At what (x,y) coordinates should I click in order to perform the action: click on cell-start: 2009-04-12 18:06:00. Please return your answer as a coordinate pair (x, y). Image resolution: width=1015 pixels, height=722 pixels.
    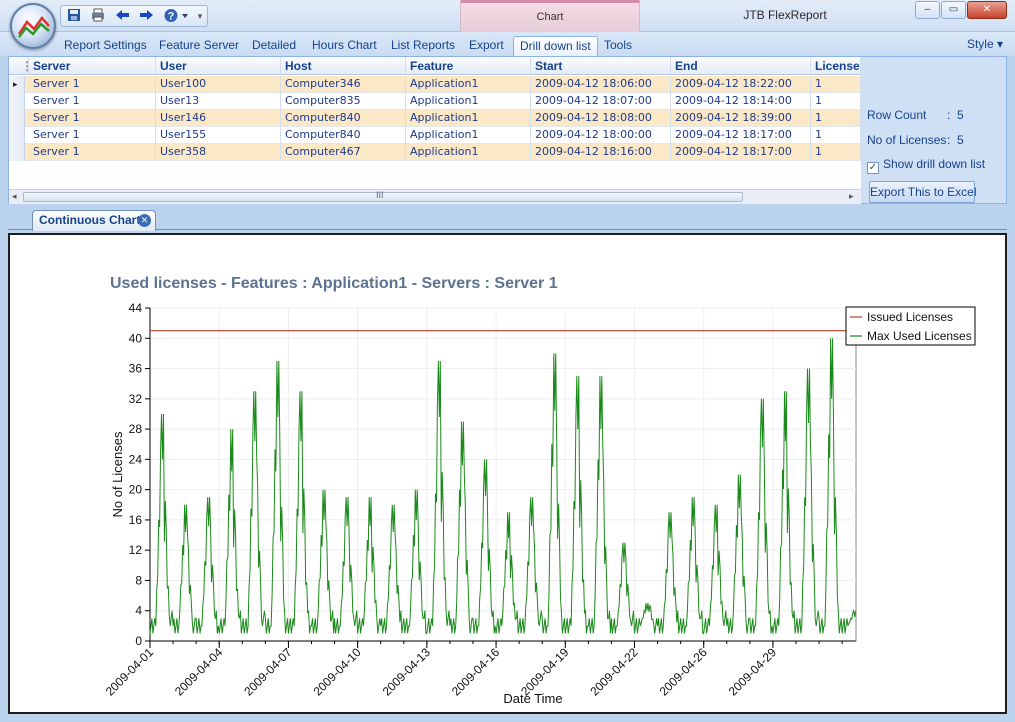
    Looking at the image, I should click on (601, 84).